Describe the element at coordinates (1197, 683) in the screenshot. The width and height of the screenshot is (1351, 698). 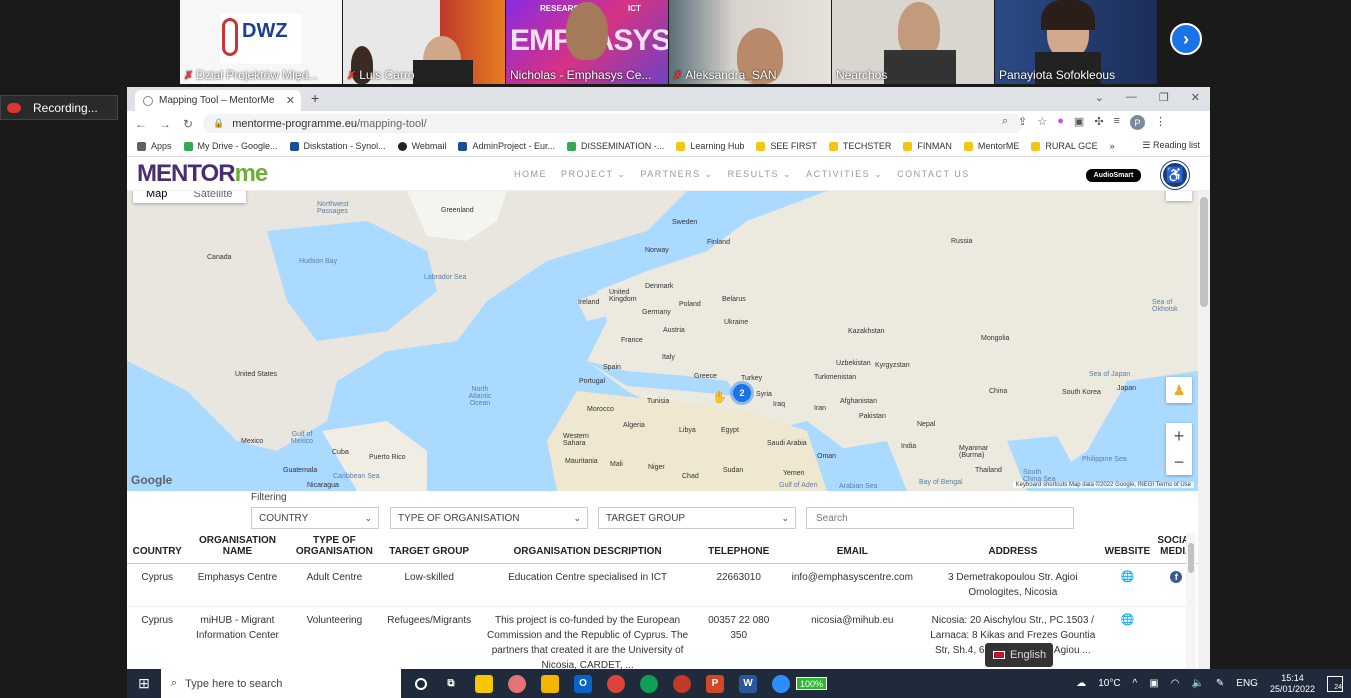
I see `volume-icon: 🔈` at that location.